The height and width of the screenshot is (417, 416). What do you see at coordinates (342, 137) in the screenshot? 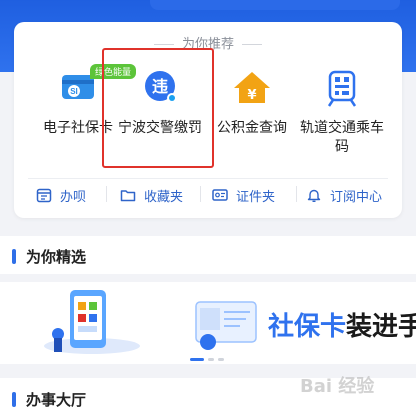
I see `service-label: 轨道交通乘车码` at bounding box center [342, 137].